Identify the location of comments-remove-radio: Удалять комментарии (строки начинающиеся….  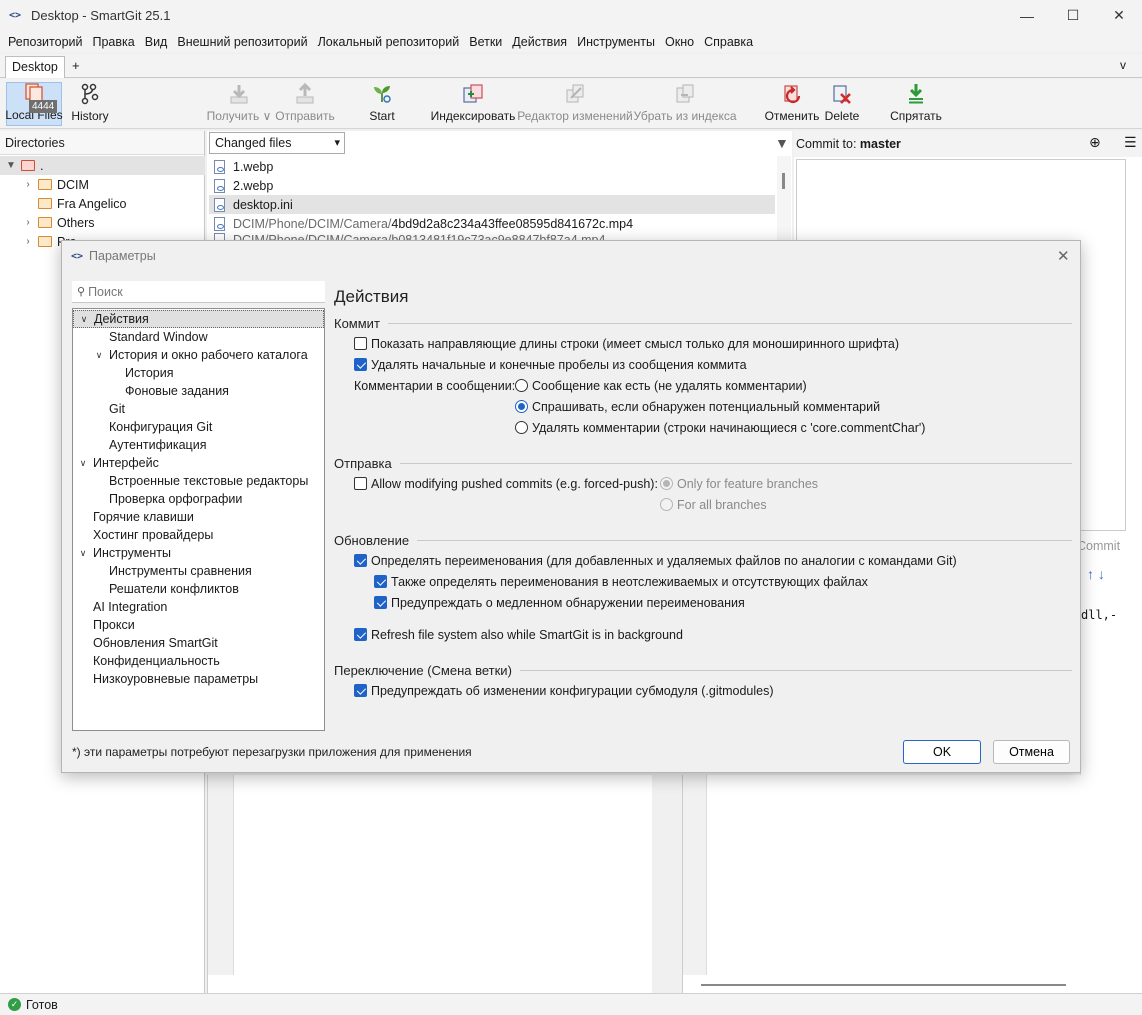
(720, 427).